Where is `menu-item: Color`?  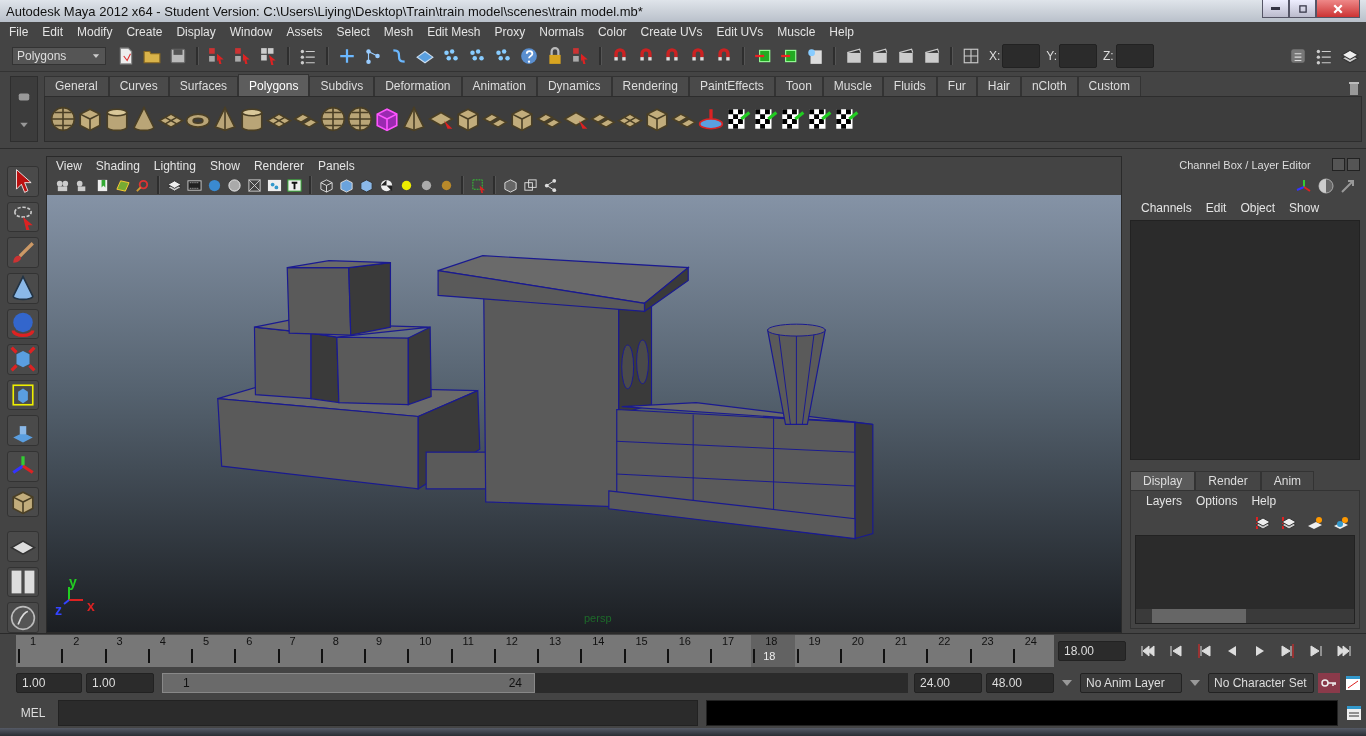
menu-item: Color is located at coordinates (612, 31).